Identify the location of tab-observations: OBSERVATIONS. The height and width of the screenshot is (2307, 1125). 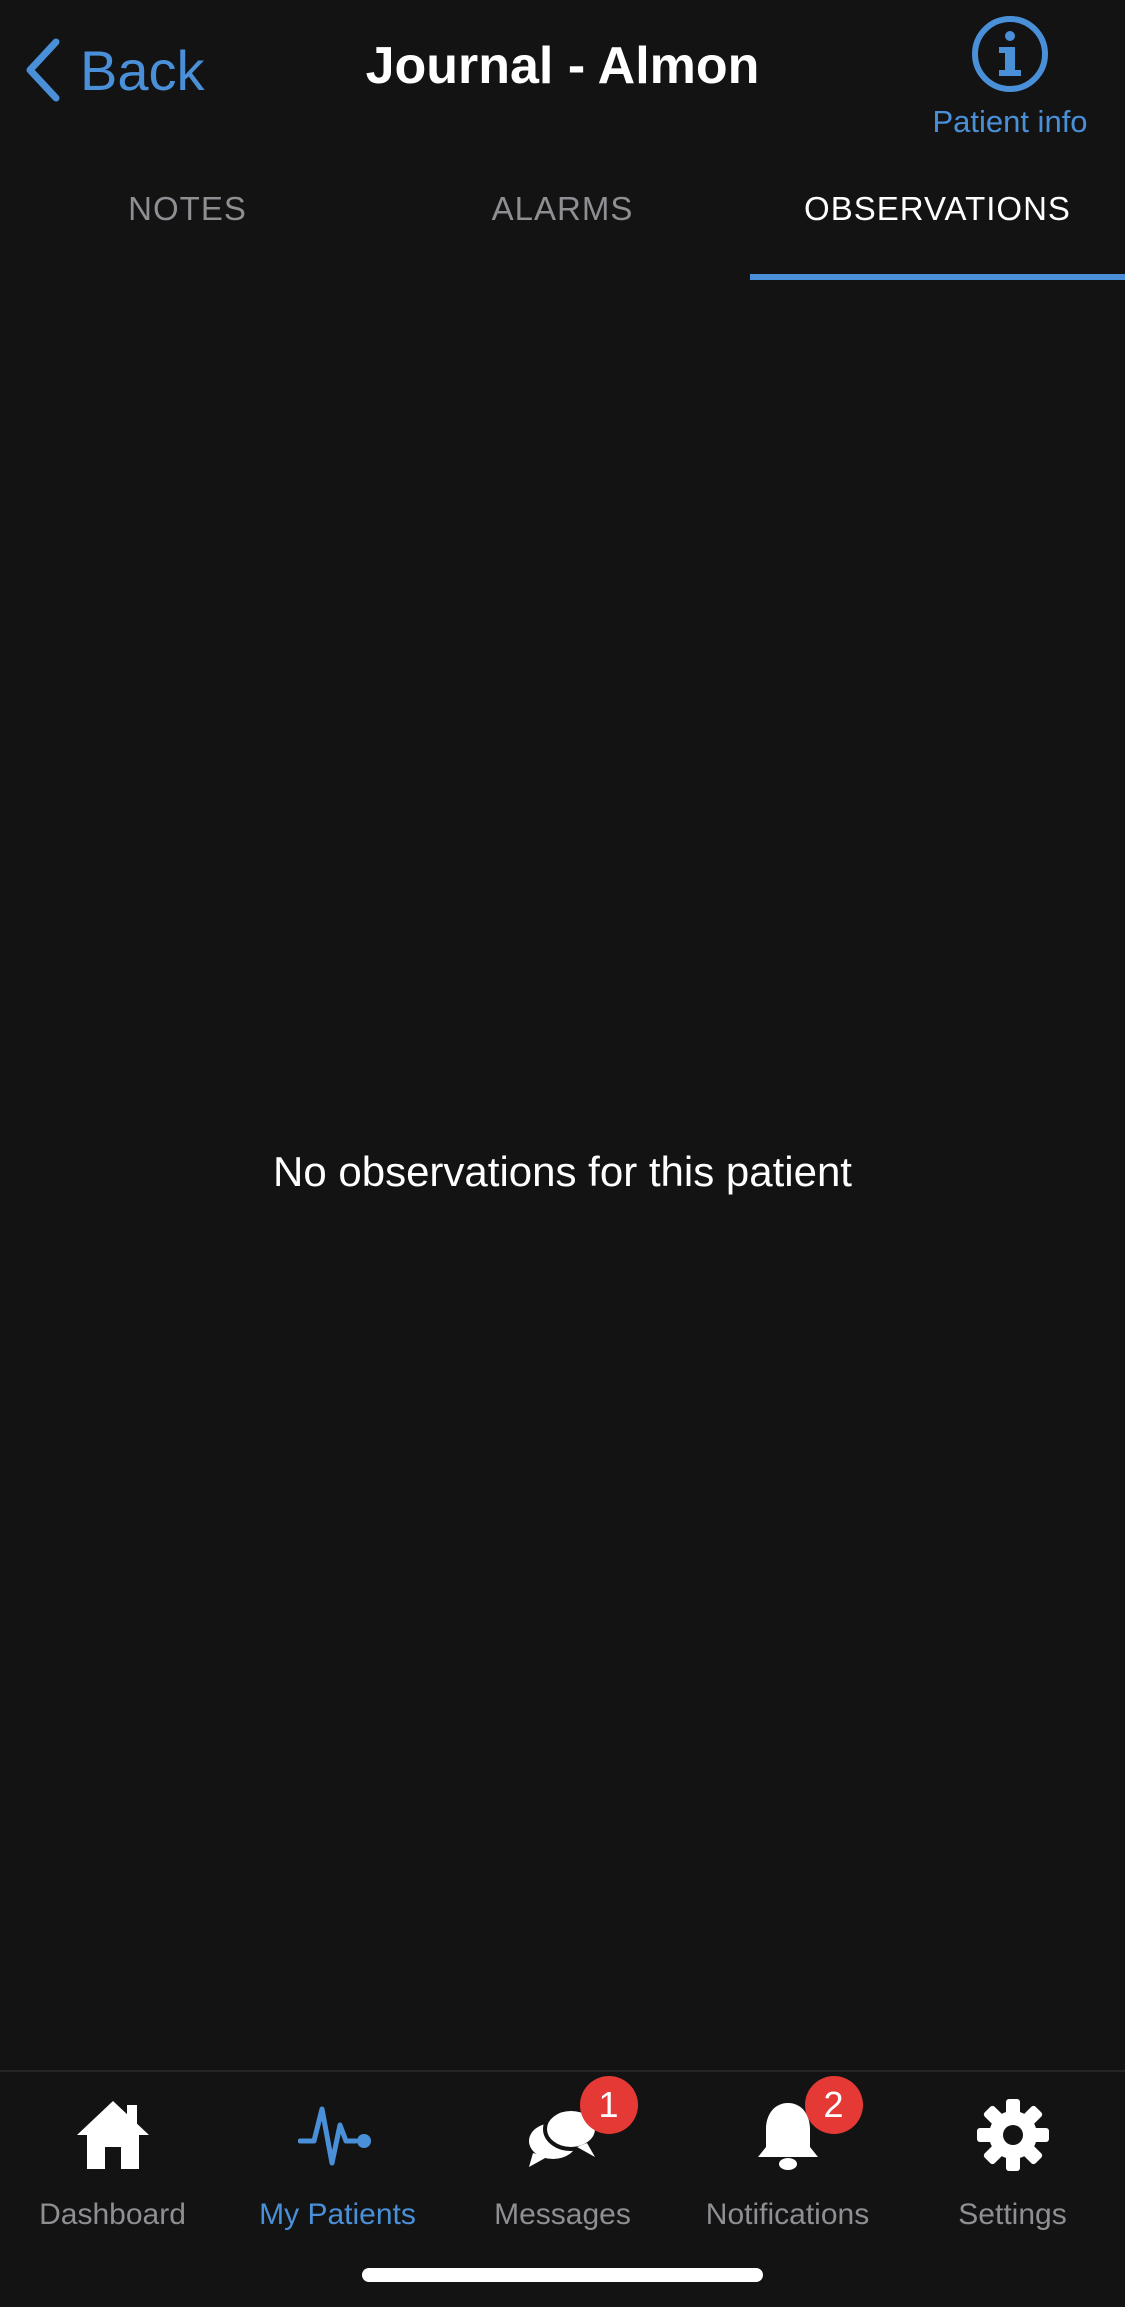
(937, 215).